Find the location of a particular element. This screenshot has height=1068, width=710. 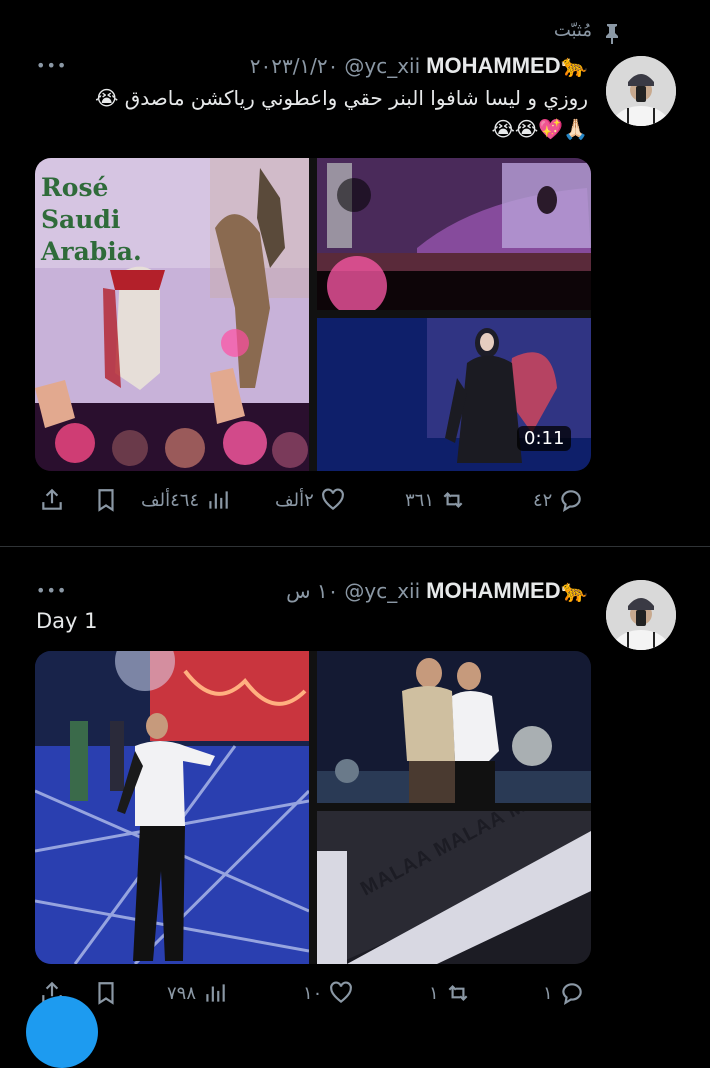

media-image-banner: MALAA MALAA MALAA is located at coordinates (454, 887).